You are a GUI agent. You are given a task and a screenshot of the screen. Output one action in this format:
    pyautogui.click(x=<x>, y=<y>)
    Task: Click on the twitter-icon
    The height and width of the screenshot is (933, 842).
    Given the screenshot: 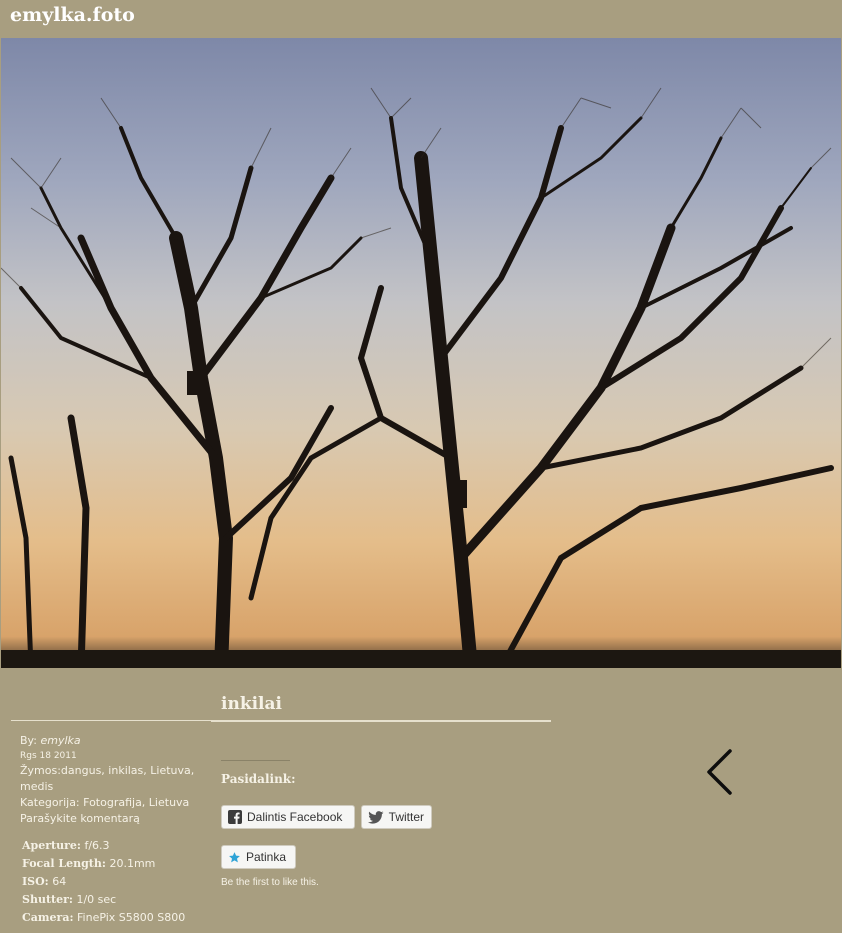 What is the action you would take?
    pyautogui.click(x=376, y=817)
    